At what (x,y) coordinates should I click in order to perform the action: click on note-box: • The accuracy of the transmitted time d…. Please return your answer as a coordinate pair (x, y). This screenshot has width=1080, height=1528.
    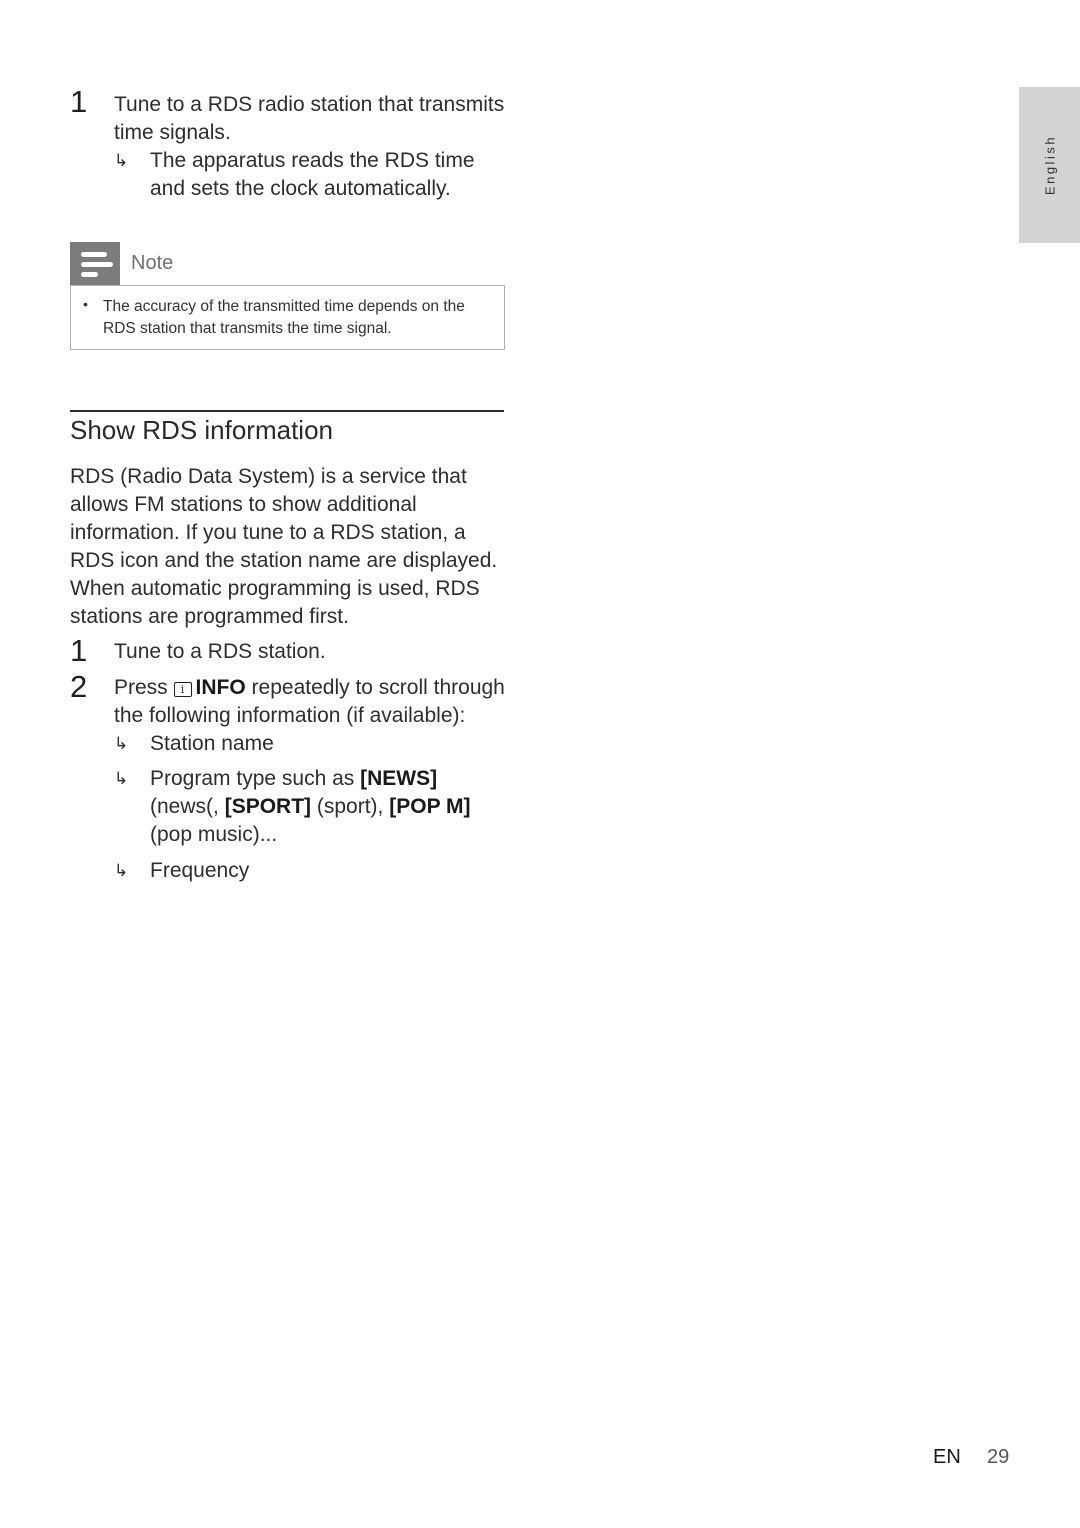
    Looking at the image, I should click on (287, 317).